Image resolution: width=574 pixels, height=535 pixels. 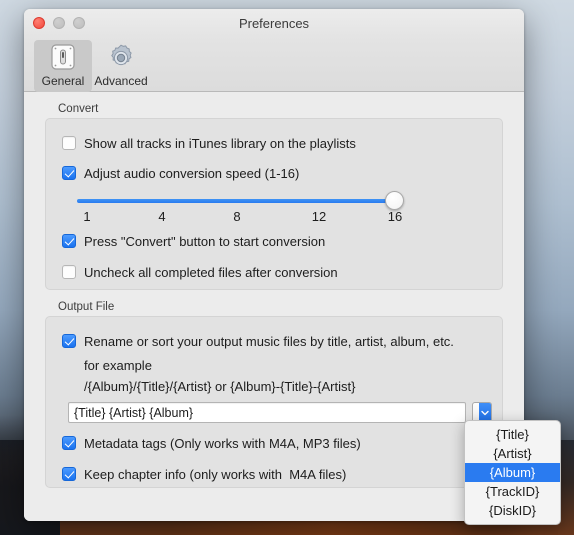 What do you see at coordinates (512, 434) in the screenshot?
I see `menu-item-title: {Title}` at bounding box center [512, 434].